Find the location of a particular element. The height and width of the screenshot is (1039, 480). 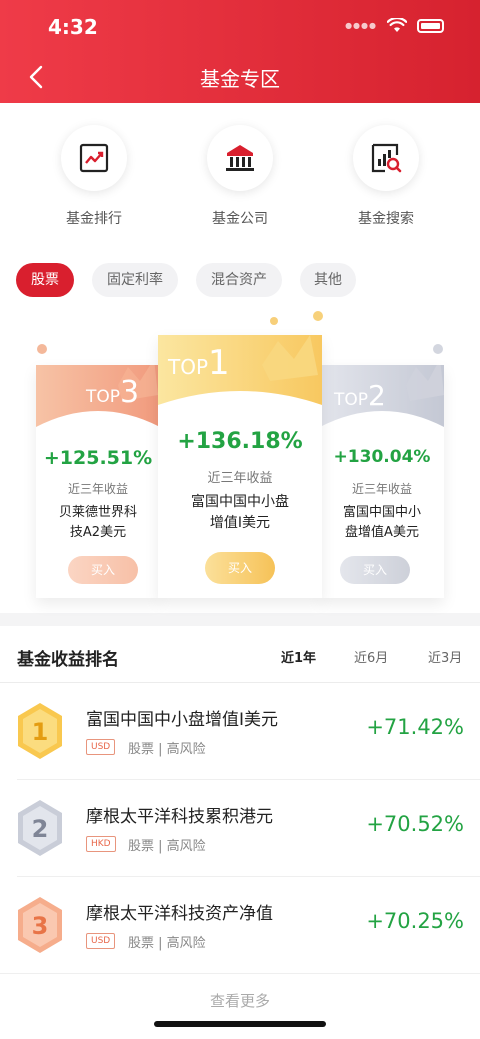

tab-stock: 股票 is located at coordinates (45, 280).